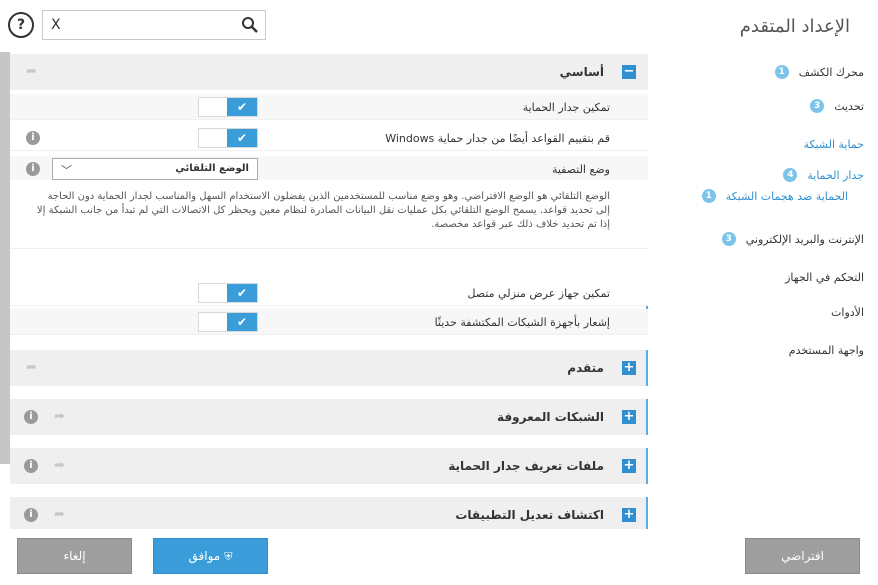 This screenshot has width=878, height=585. I want to click on collapse-icon: −, so click(629, 72).